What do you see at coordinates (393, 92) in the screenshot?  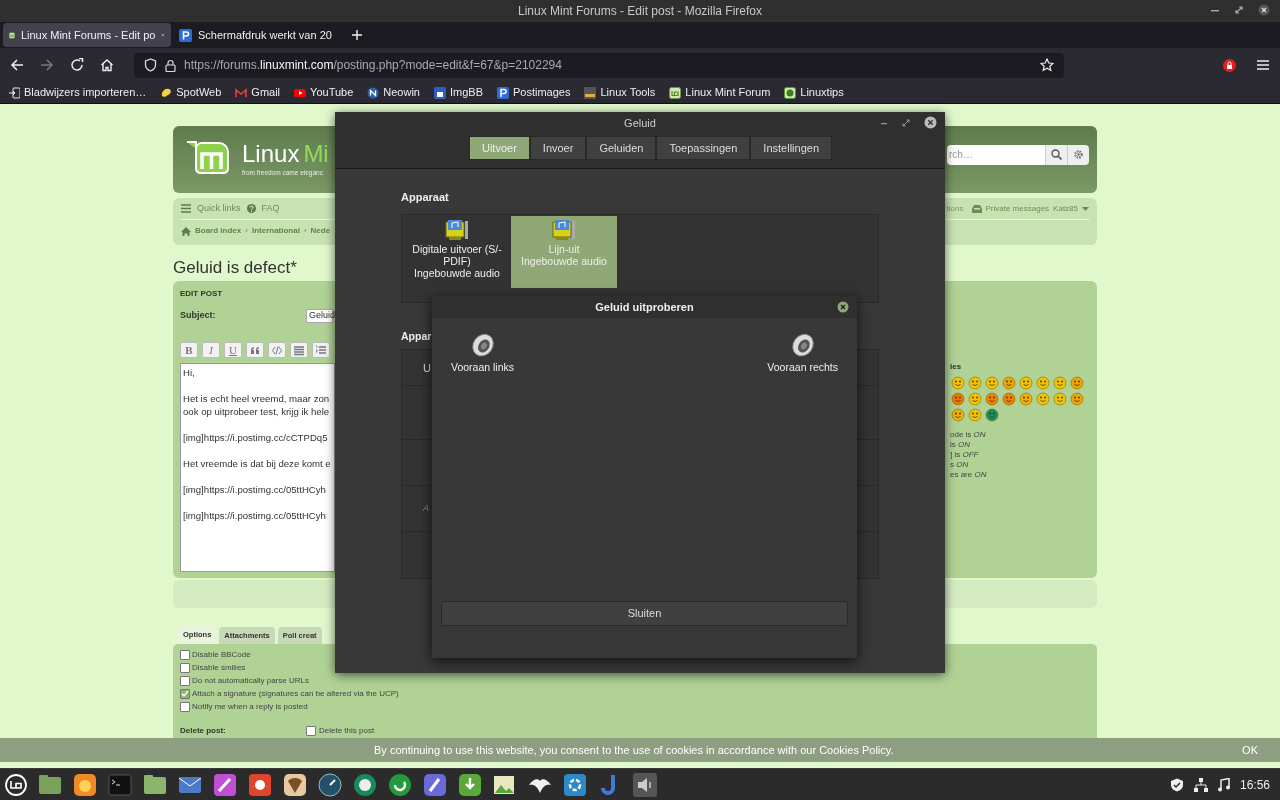 I see `bookmark: Neowin` at bounding box center [393, 92].